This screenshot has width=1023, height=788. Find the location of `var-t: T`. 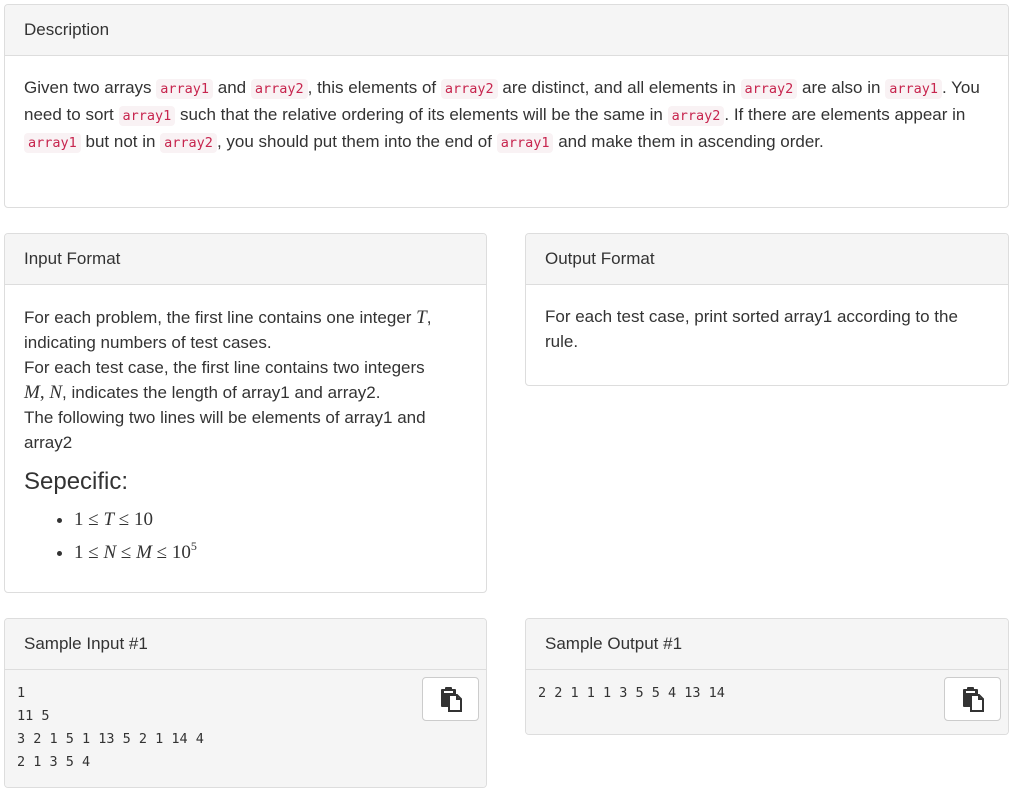

var-t: T is located at coordinates (421, 317).